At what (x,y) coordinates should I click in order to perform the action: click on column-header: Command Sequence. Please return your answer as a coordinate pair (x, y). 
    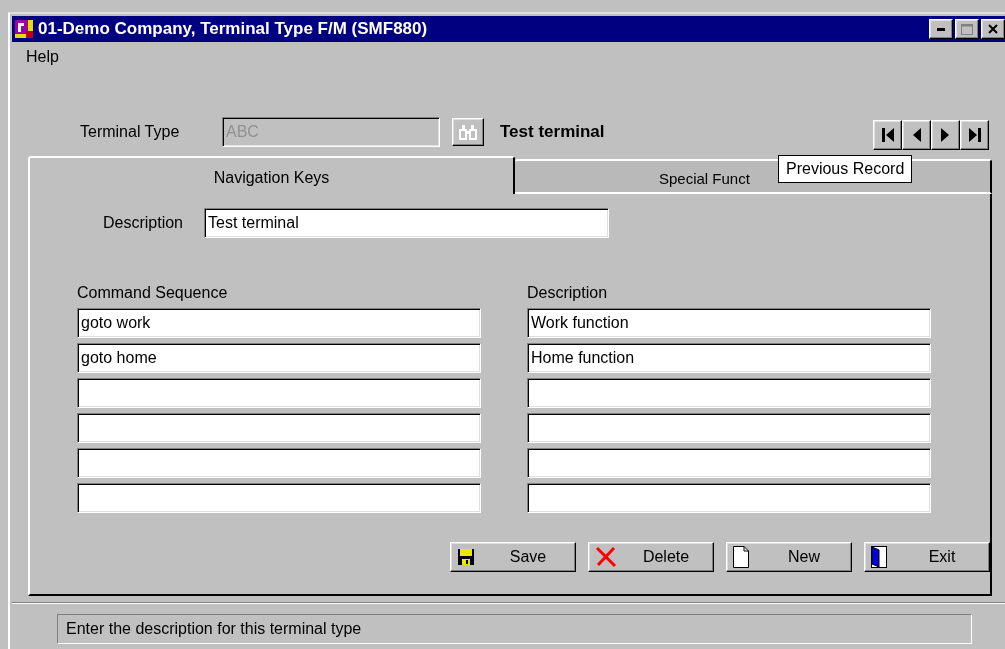
    Looking at the image, I should click on (153, 293).